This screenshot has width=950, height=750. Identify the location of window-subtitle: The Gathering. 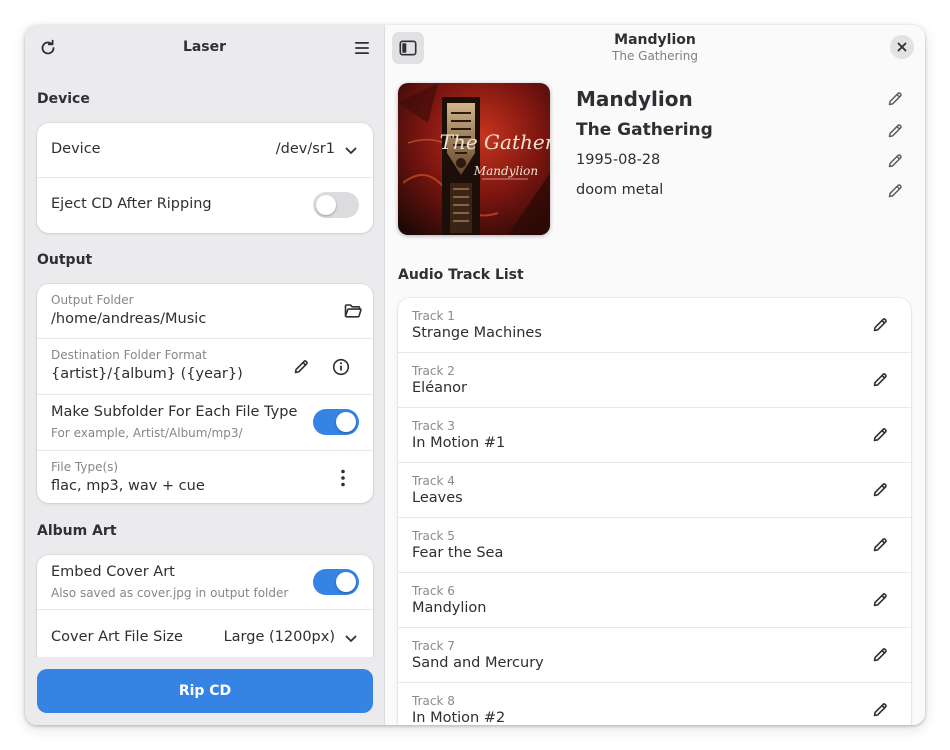
(655, 56).